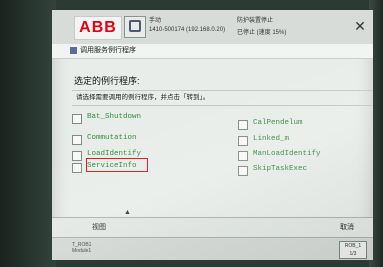  I want to click on view-button: 视图, so click(99, 227).